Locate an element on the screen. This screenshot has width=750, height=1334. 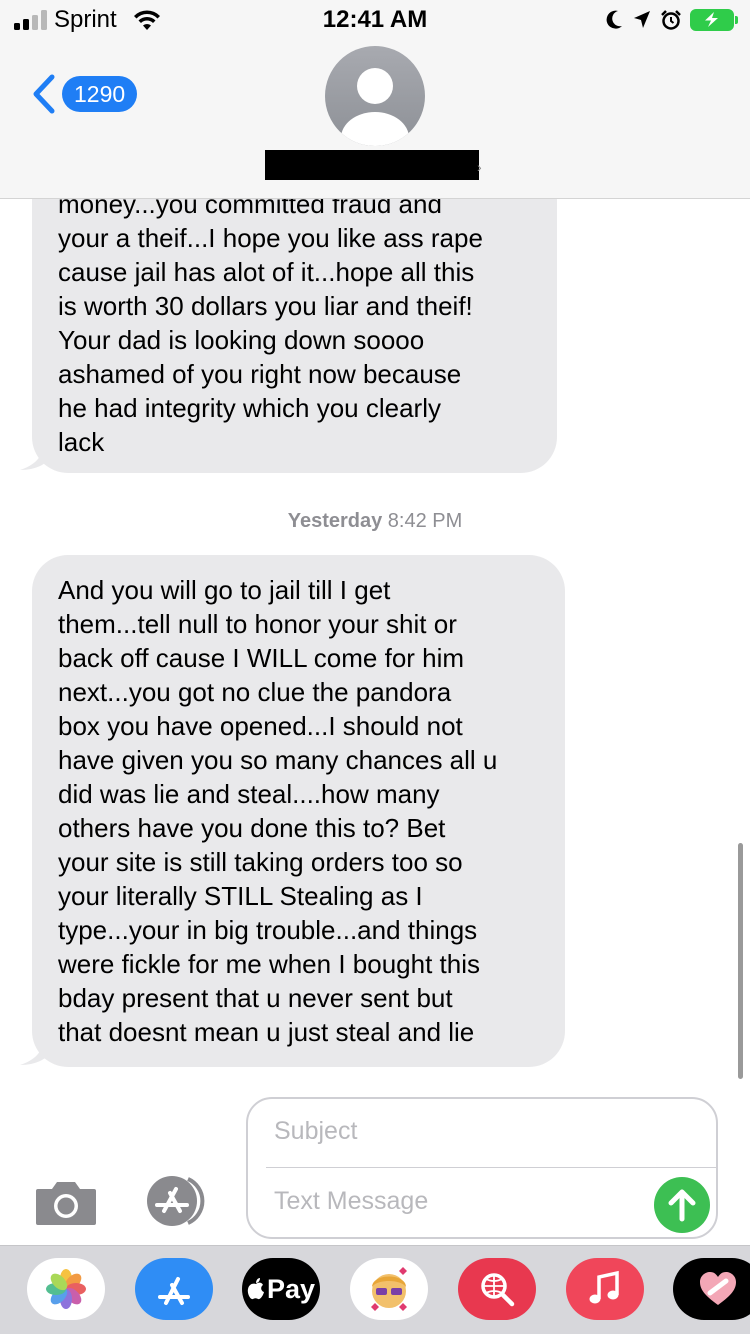
app-store-button is located at coordinates (176, 1201).